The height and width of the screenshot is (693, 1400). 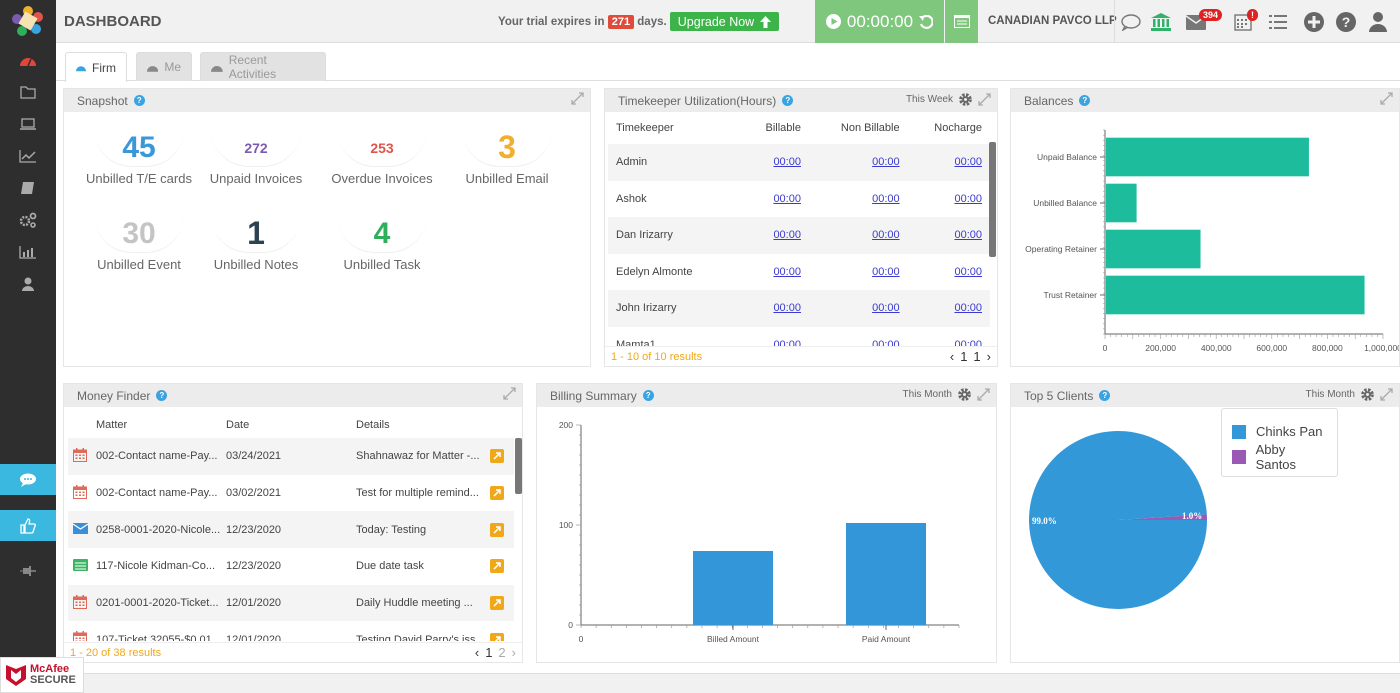 I want to click on page-current: 1, so click(x=963, y=356).